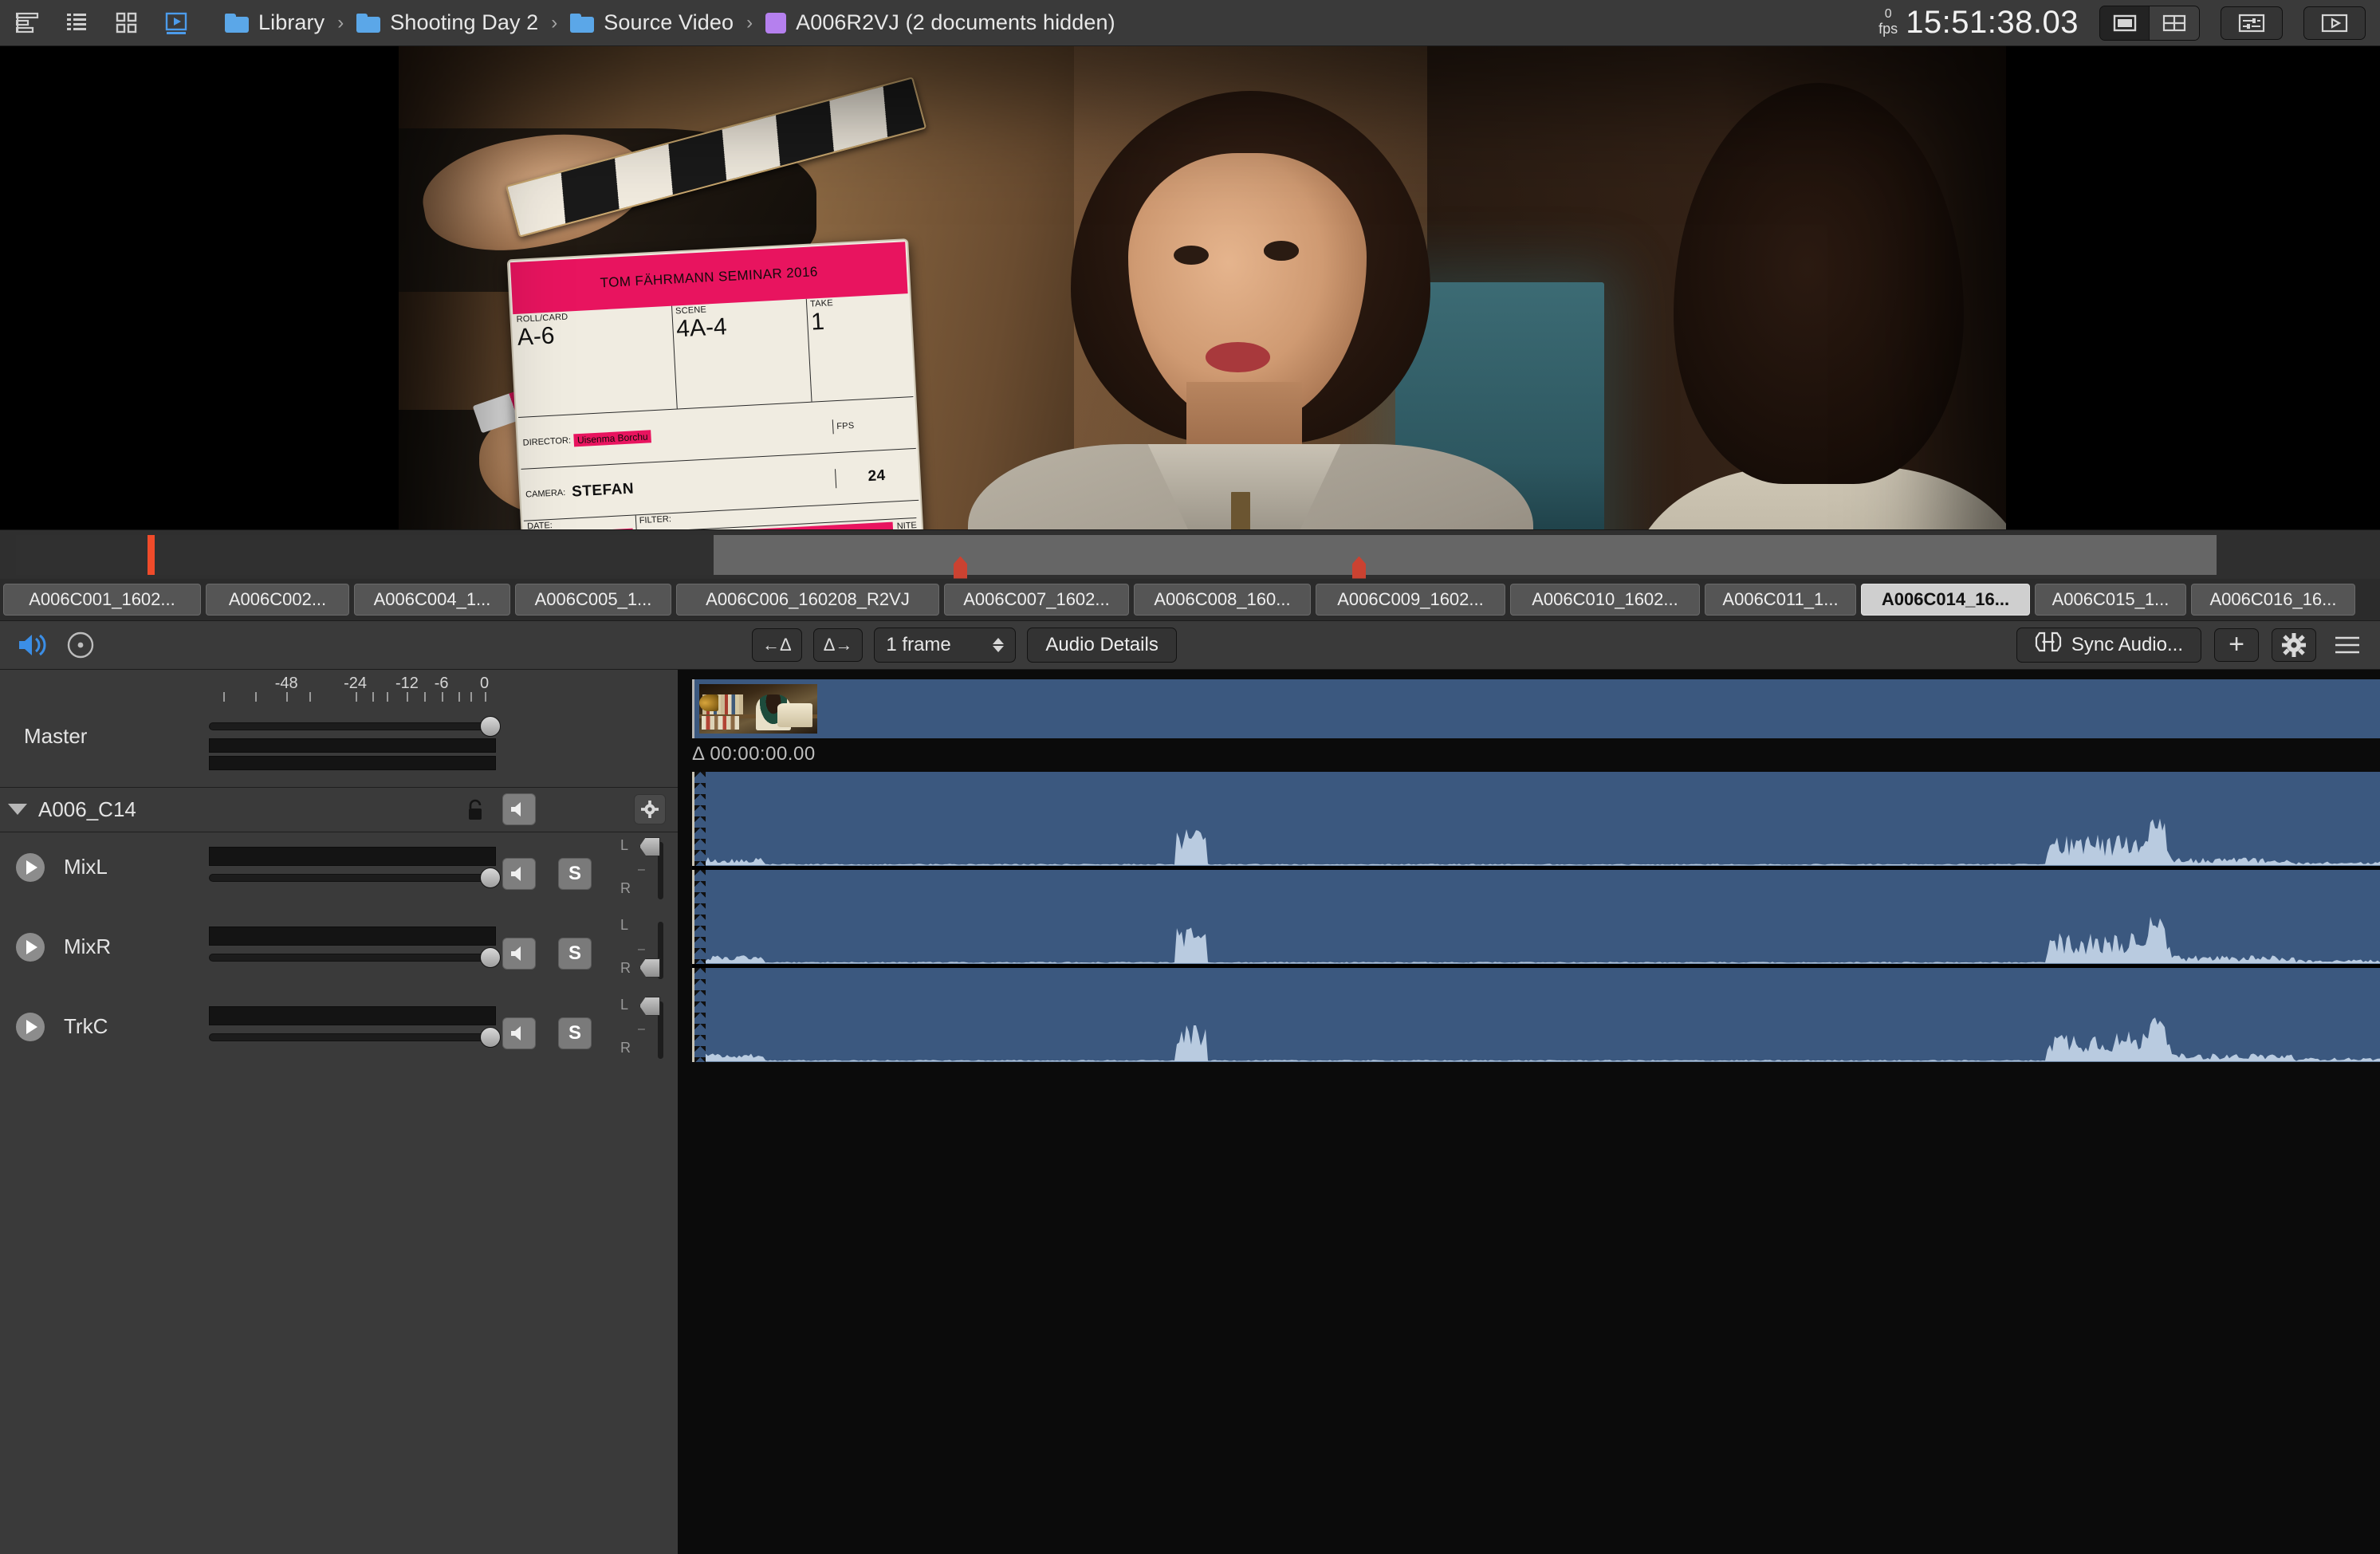 This screenshot has height=1554, width=2380. What do you see at coordinates (352, 683) in the screenshot?
I see `db-scale-labels: -48 -24 -12 -6 0` at bounding box center [352, 683].